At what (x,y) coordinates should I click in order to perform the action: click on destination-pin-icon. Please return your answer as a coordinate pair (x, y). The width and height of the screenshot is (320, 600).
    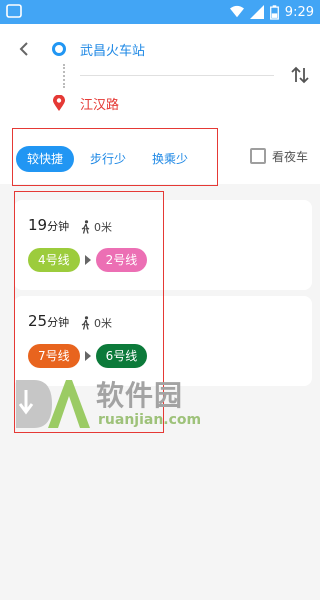
    Looking at the image, I should click on (59, 103).